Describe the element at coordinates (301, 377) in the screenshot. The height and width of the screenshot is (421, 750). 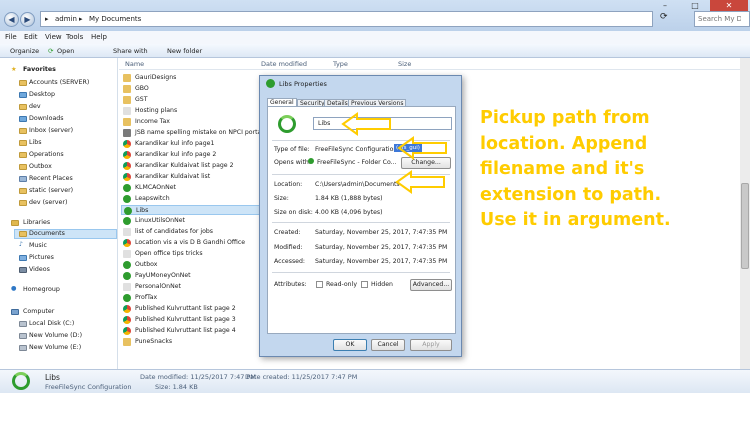
I see `details-created: Date created: 11/25/2017 7:47 PM` at that location.